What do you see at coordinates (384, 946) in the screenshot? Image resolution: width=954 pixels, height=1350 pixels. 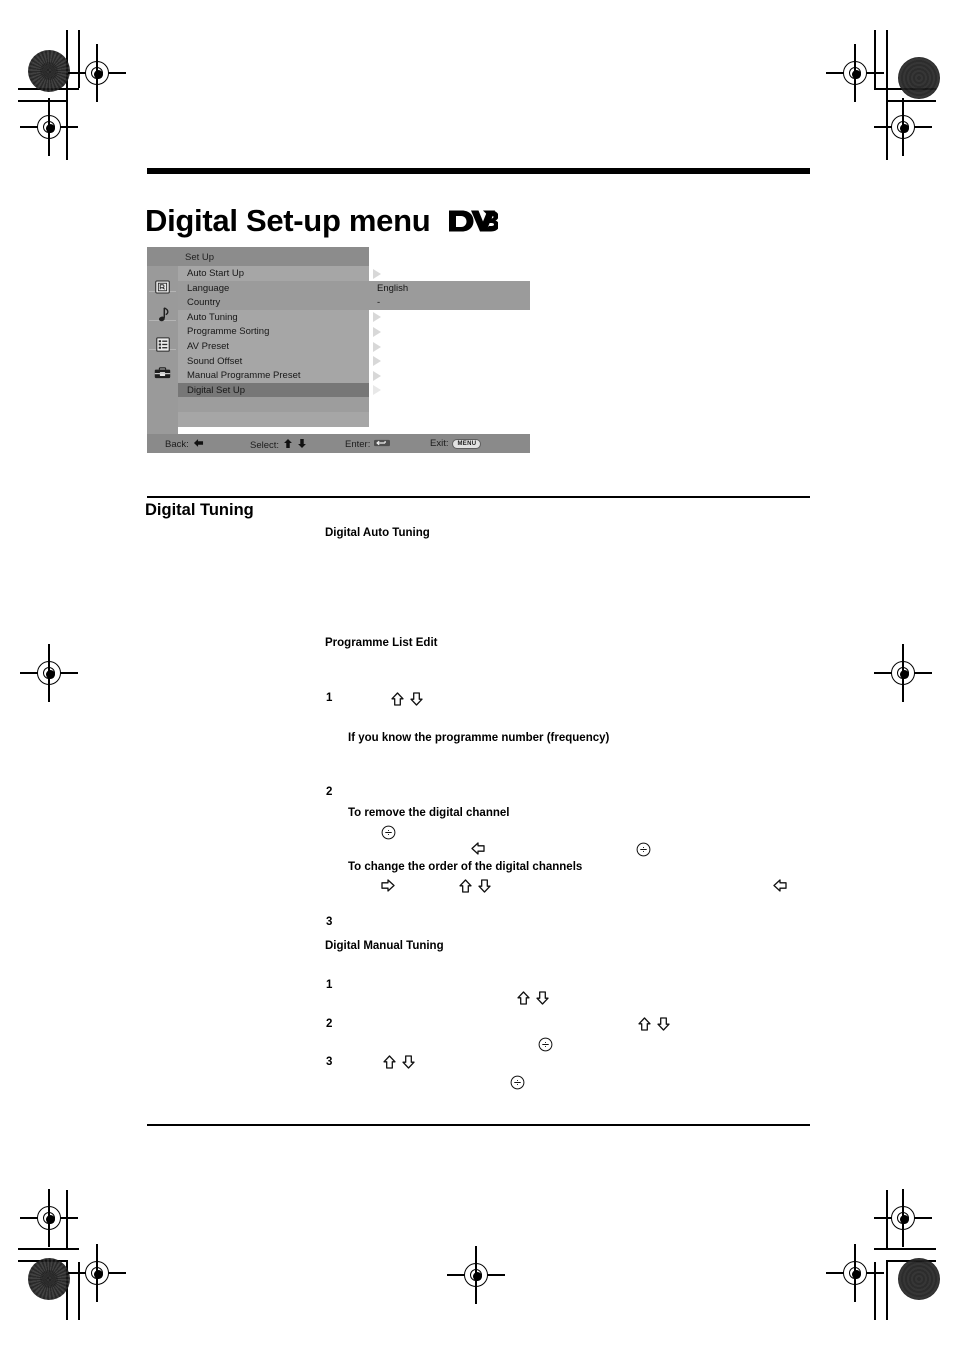 I see `subheading-digital-manual-tuning: Digital Manual Tuning` at bounding box center [384, 946].